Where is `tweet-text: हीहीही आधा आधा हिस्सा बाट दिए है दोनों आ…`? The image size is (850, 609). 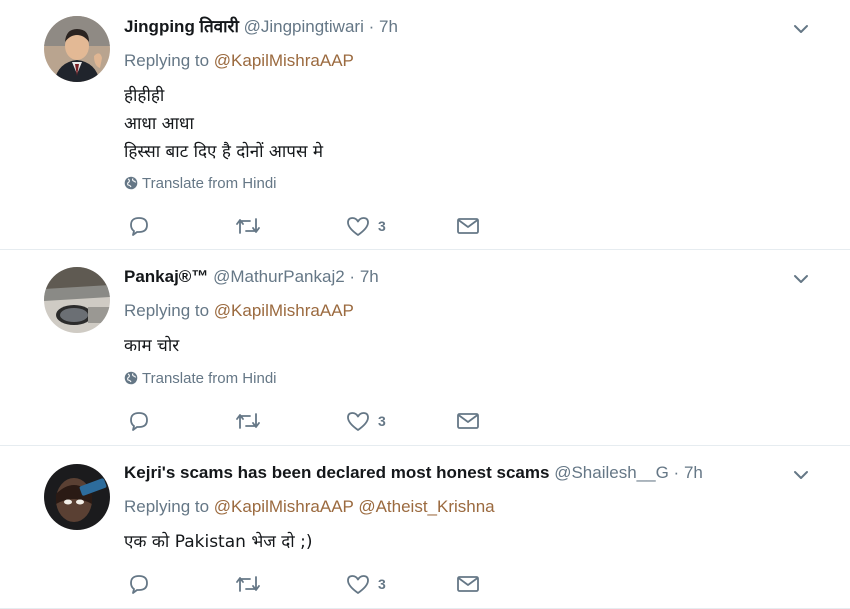 tweet-text: हीहीही आधा आधा हिस्सा बाट दिए है दोनों आ… is located at coordinates (223, 124).